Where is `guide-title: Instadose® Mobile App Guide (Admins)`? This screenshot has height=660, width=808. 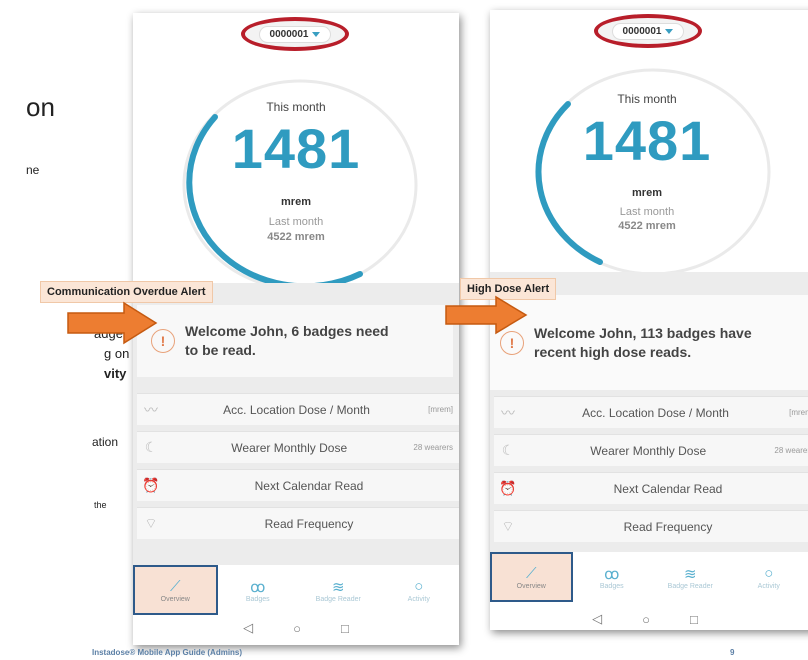
guide-title: Instadose® Mobile App Guide (Admins) is located at coordinates (167, 652).